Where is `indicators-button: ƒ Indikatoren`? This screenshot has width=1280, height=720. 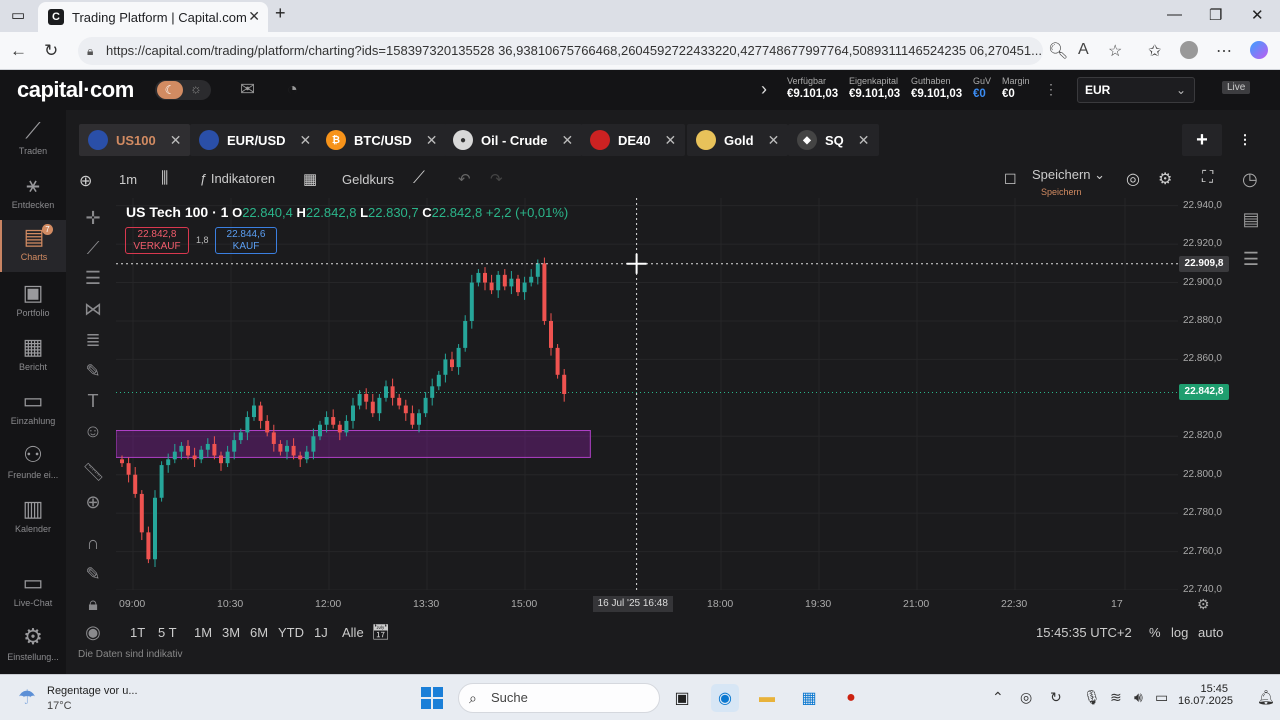
indicators-button: ƒ Indikatoren is located at coordinates (237, 178).